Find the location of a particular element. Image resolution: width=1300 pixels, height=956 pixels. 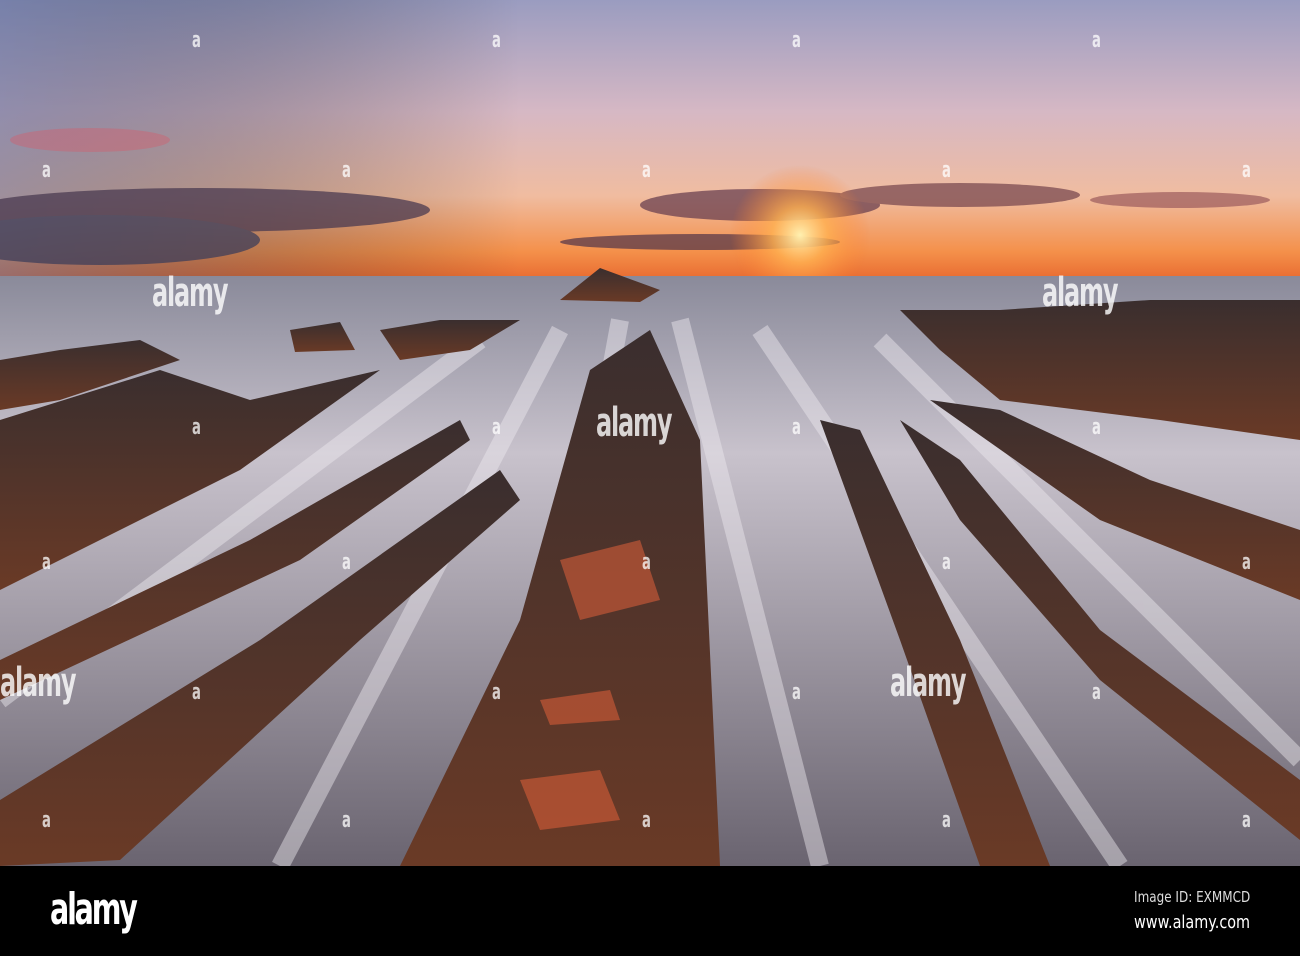

footer-bar: alamy Image ID: EXMMCD www.alamy.com is located at coordinates (650, 911).